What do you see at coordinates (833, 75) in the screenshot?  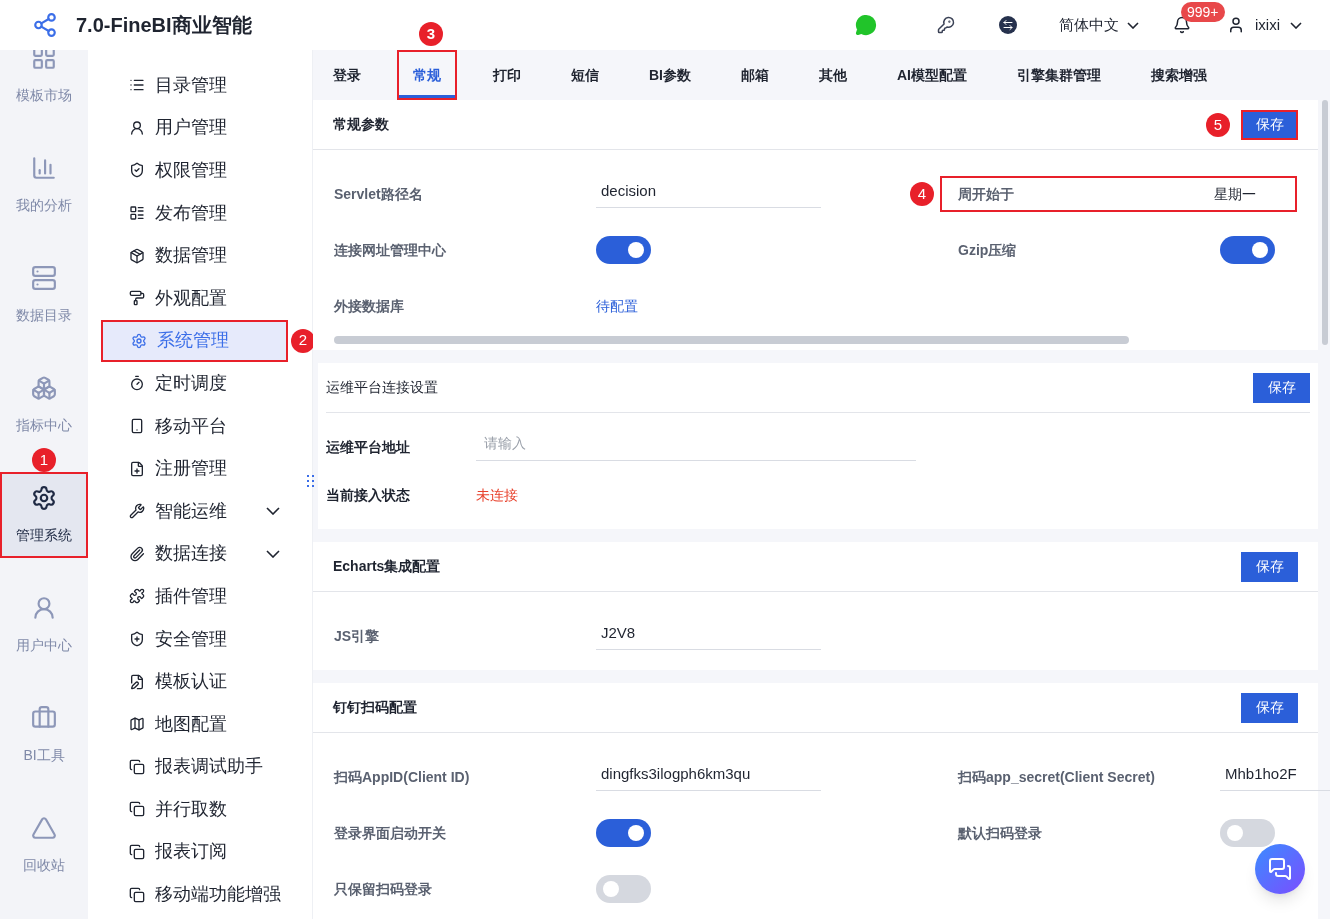 I see `settings-tab: 其他` at bounding box center [833, 75].